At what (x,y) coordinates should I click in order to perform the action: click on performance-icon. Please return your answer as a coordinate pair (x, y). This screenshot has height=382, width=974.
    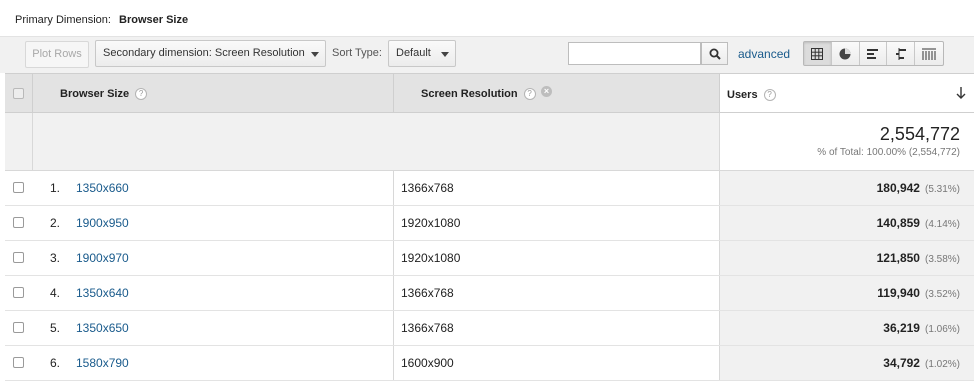
    Looking at the image, I should click on (872, 53).